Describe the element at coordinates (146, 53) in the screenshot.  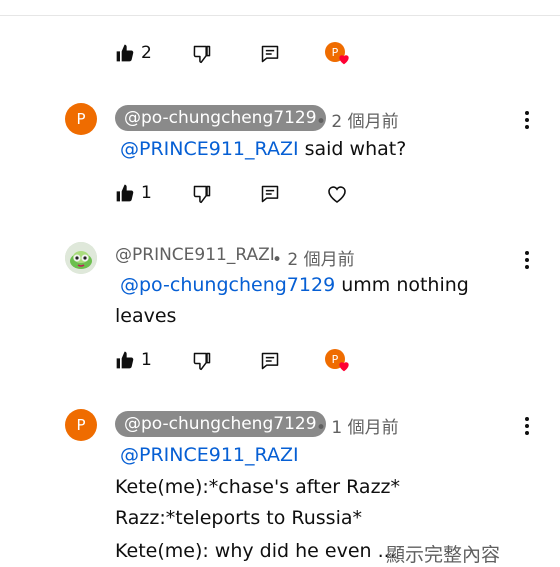
I see `like-count: 2` at that location.